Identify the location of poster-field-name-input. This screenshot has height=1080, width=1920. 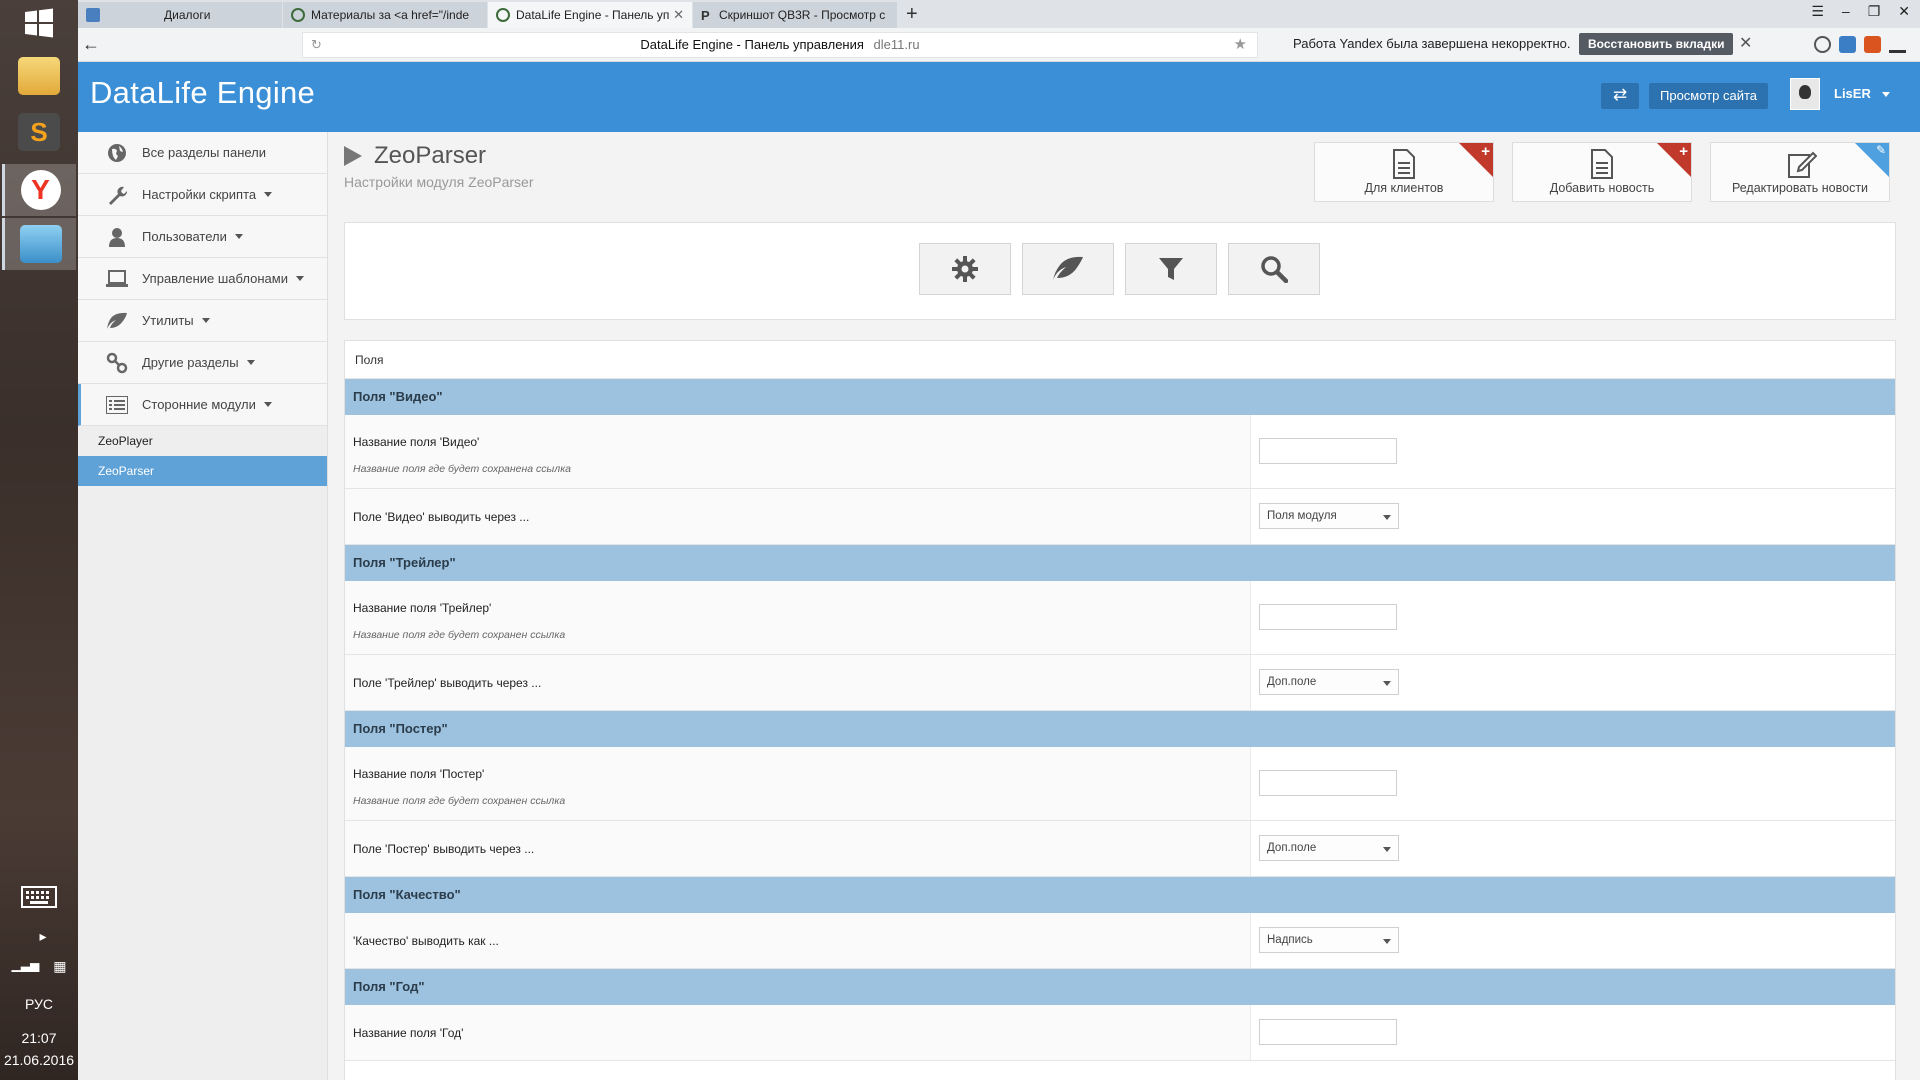
(1328, 783).